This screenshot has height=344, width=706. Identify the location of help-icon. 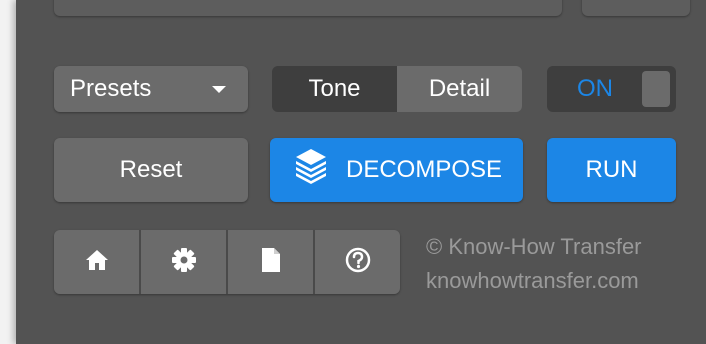
(358, 262).